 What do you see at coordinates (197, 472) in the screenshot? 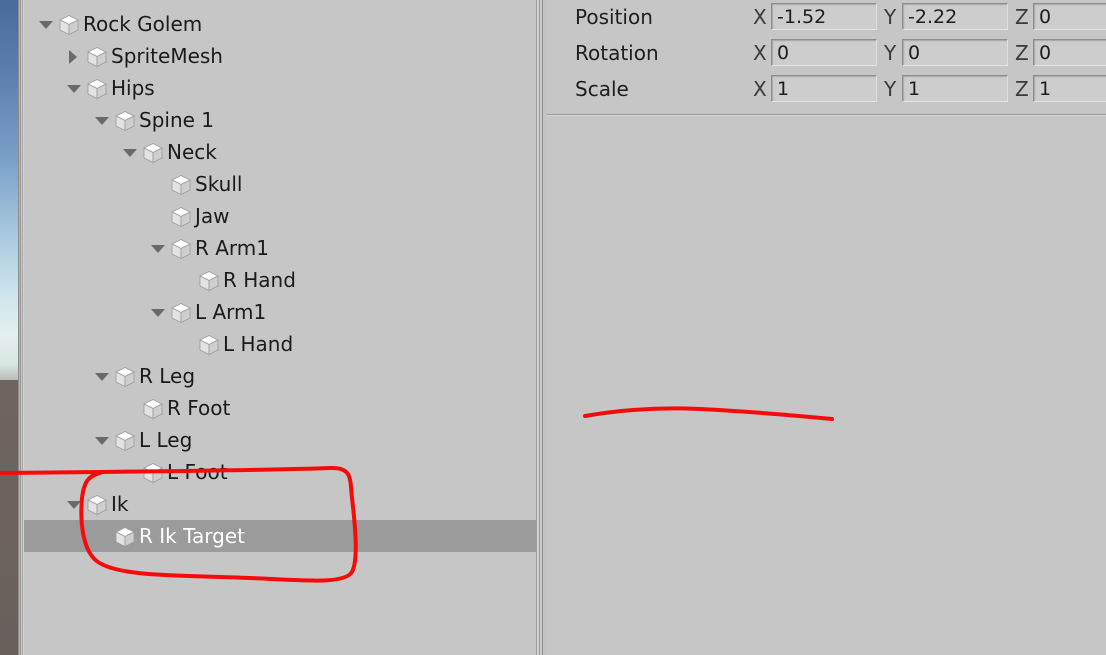
I see `hierarchy-item-label: L Foot` at bounding box center [197, 472].